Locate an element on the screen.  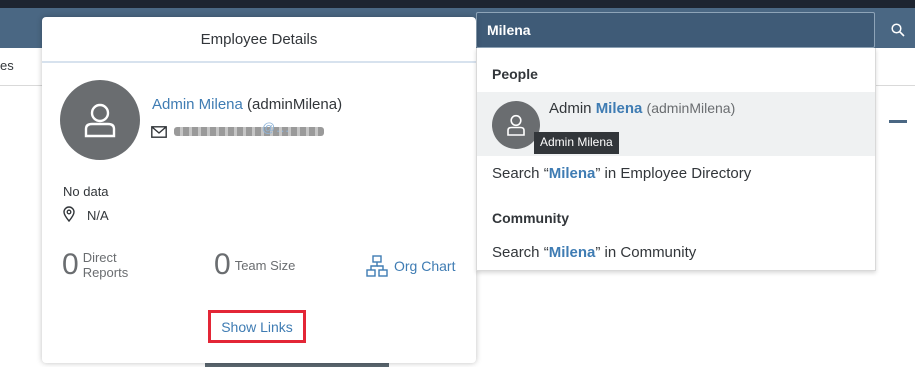
search-input is located at coordinates (675, 30).